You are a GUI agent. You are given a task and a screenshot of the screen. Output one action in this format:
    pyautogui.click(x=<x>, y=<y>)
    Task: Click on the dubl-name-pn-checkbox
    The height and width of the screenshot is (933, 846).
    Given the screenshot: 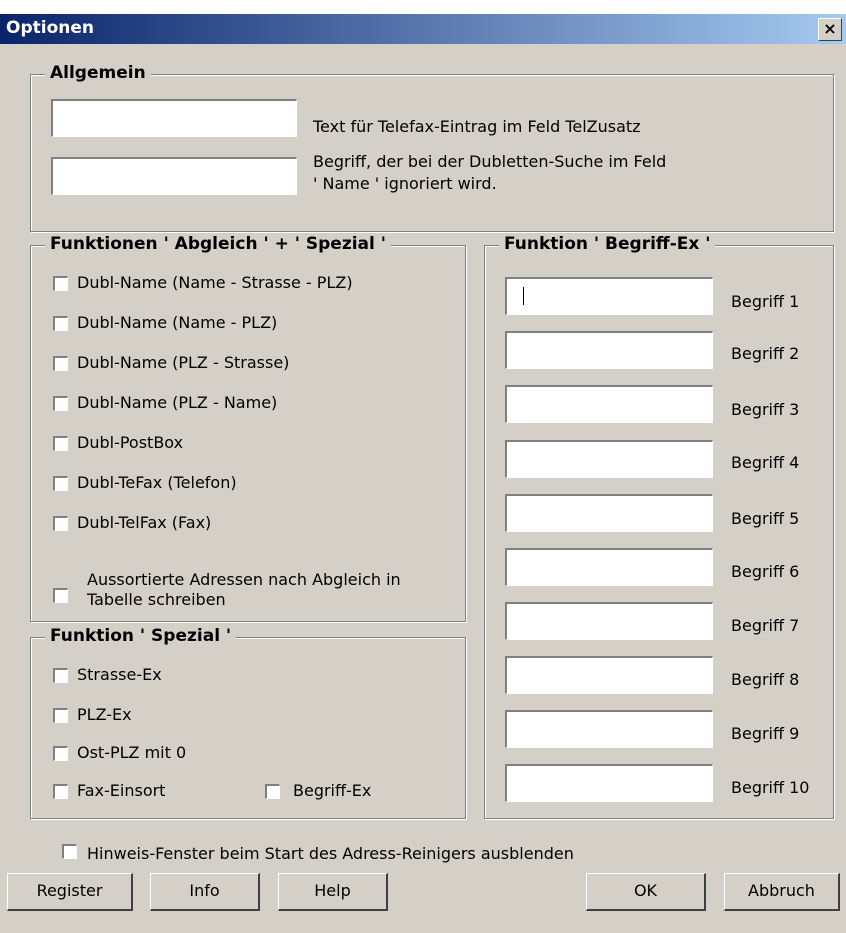 What is the action you would take?
    pyautogui.click(x=60, y=403)
    